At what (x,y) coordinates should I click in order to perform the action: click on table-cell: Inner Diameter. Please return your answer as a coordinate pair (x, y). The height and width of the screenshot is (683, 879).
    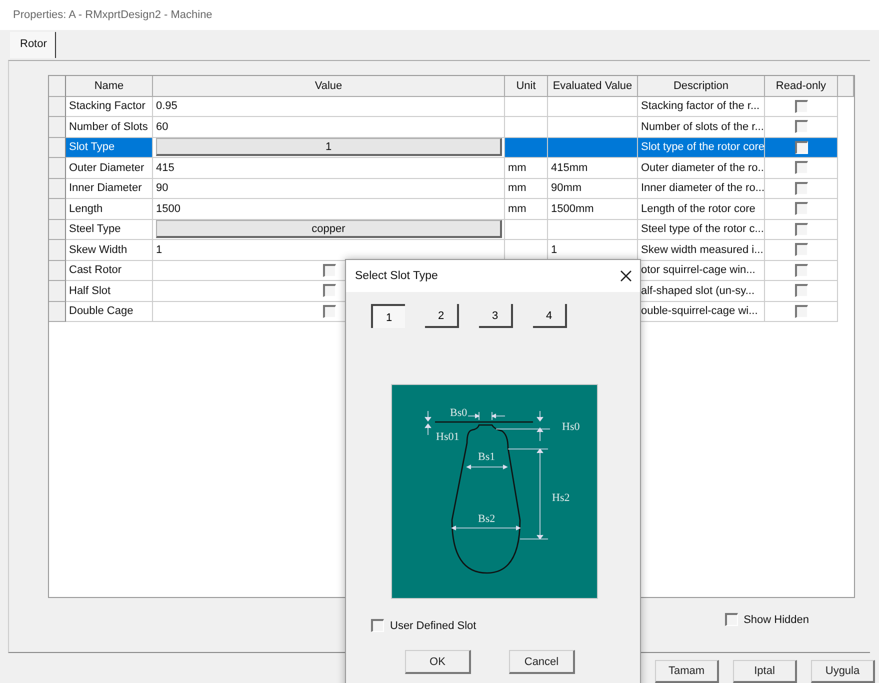
    Looking at the image, I should click on (109, 188).